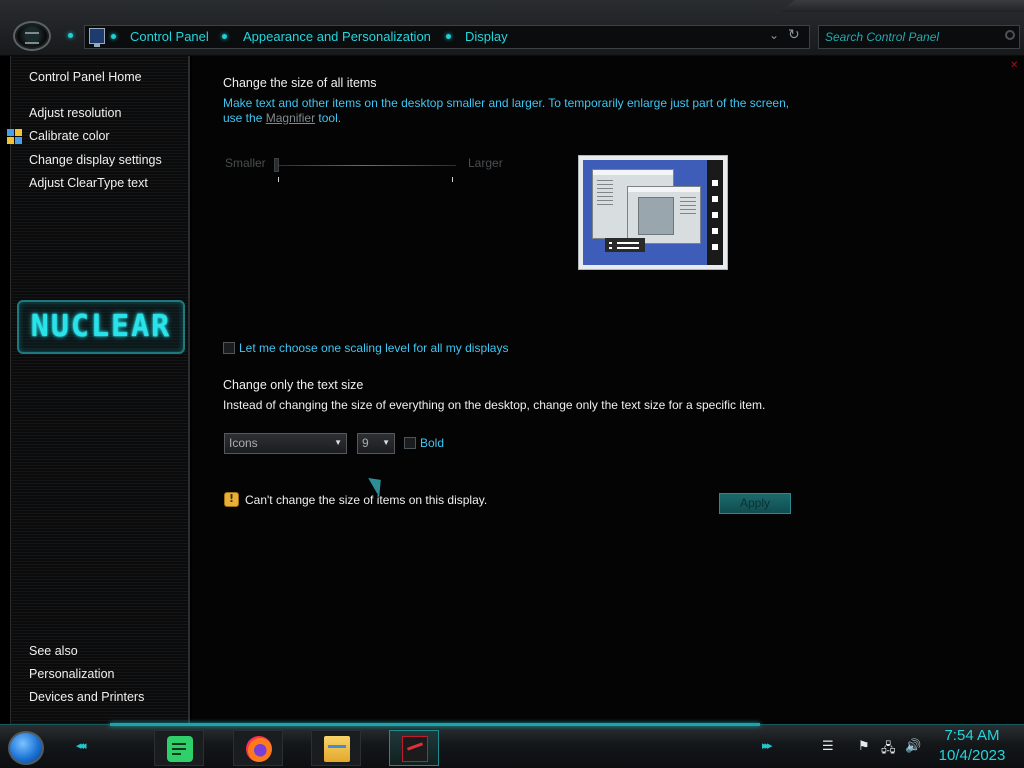 The image size is (1024, 768). What do you see at coordinates (70, 35) in the screenshot?
I see `nav-dot-icon` at bounding box center [70, 35].